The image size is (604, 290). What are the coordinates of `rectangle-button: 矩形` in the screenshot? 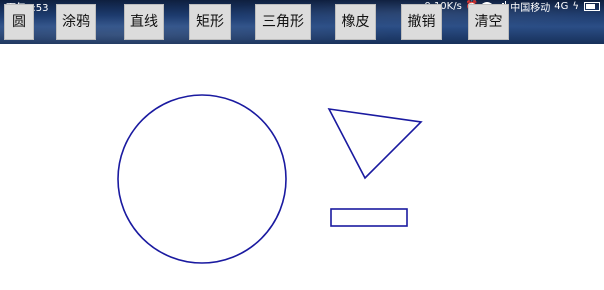 It's located at (210, 22).